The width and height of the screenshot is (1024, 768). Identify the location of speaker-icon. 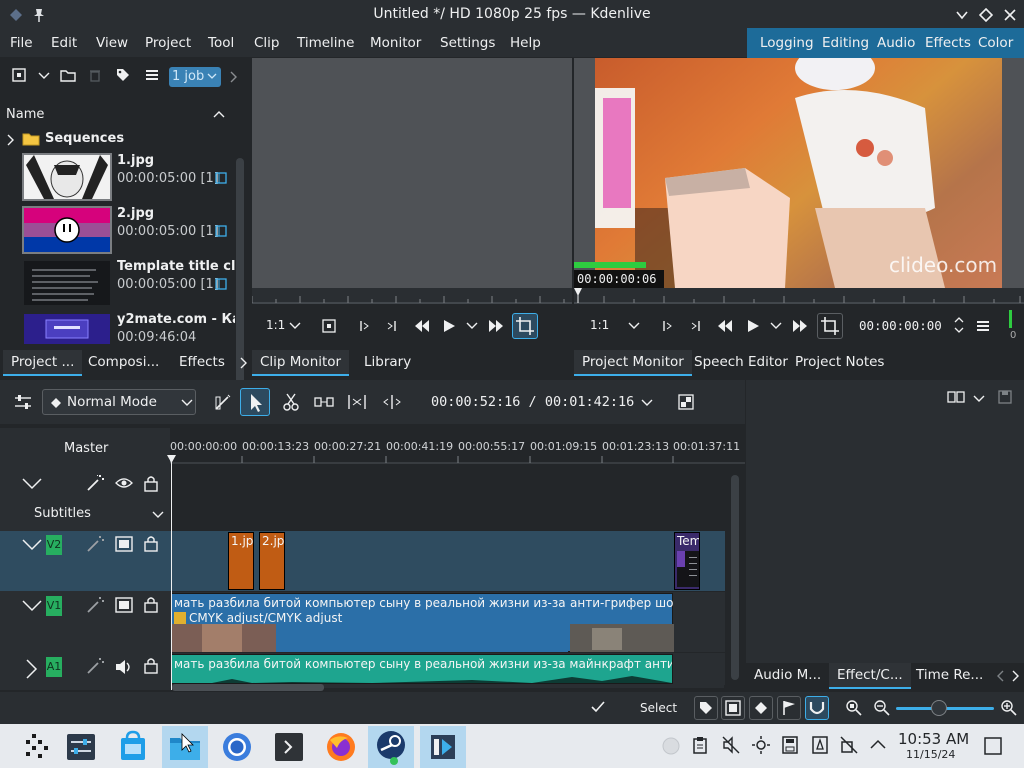
(124, 667).